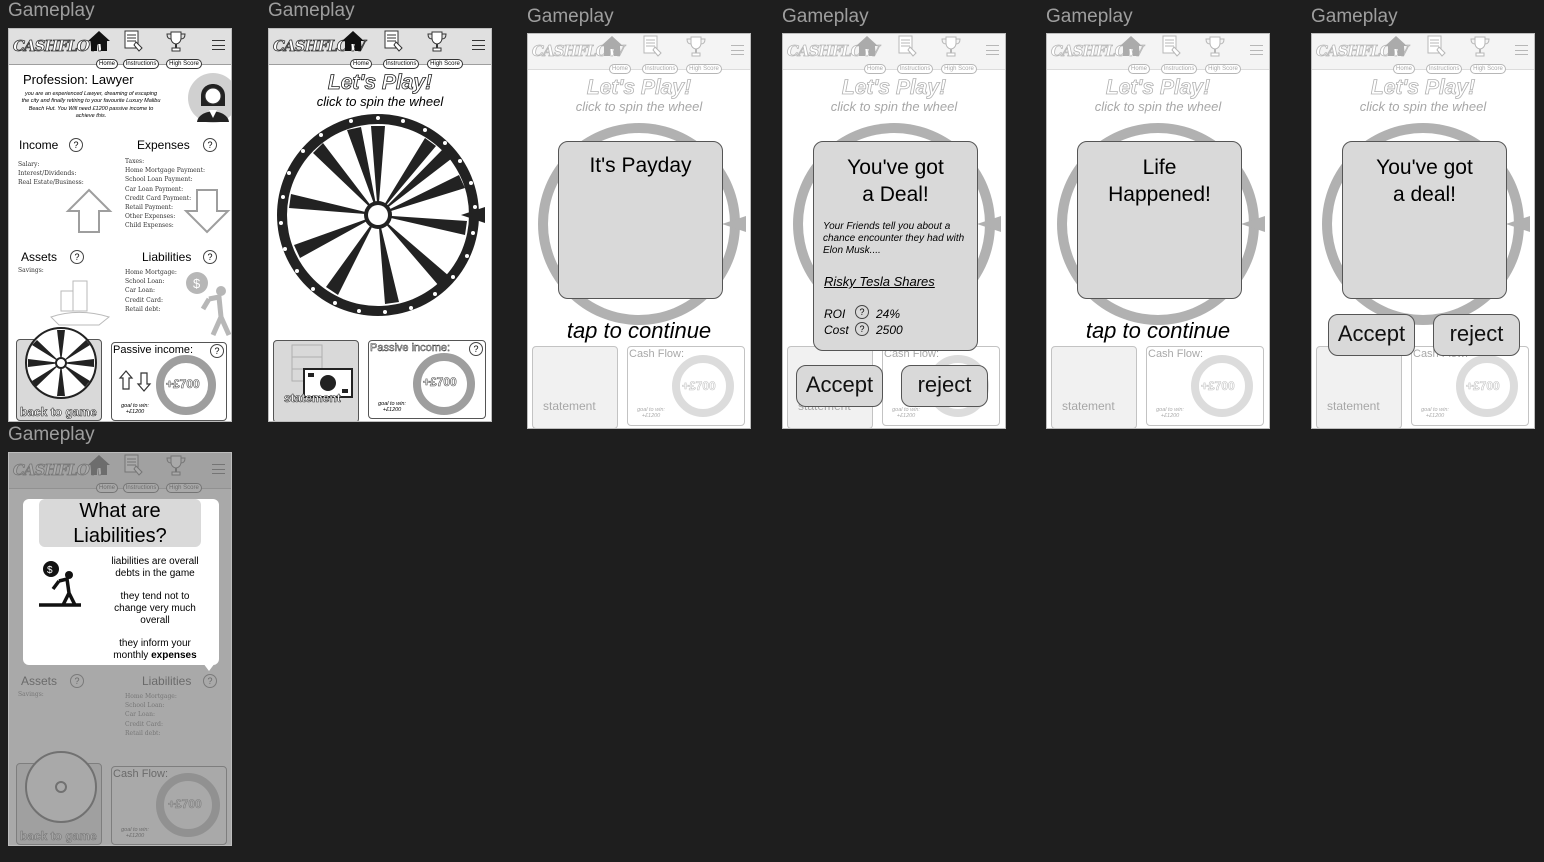  Describe the element at coordinates (570, 16) in the screenshot. I see `frame-label-3: Gameplay` at that location.